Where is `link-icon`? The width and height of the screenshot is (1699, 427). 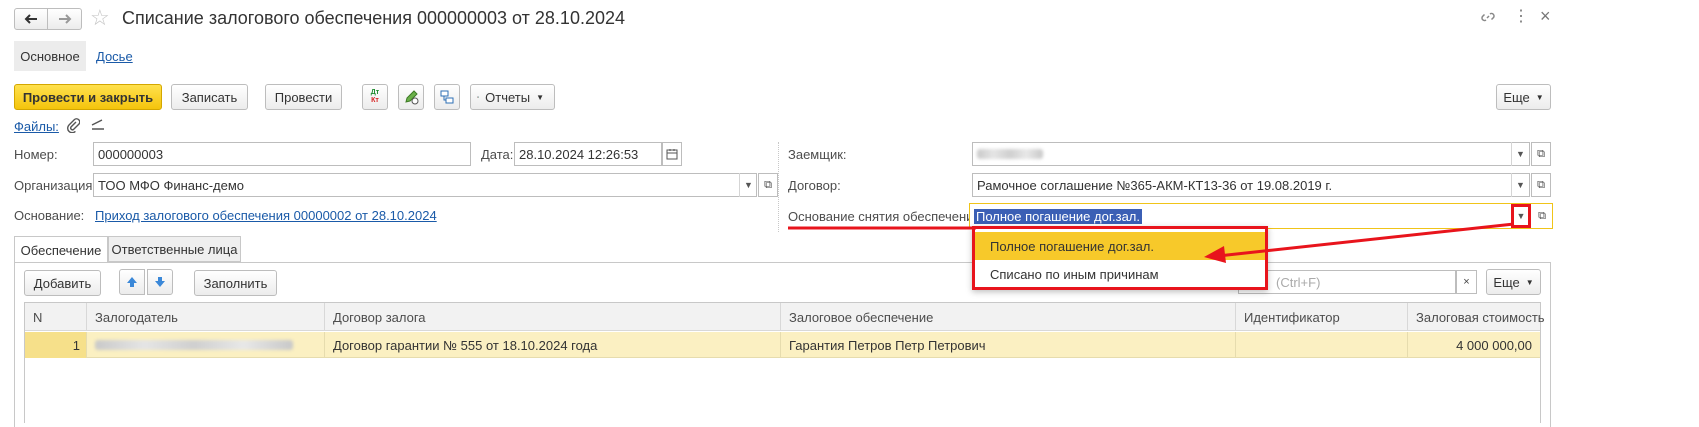
link-icon is located at coordinates (1488, 19).